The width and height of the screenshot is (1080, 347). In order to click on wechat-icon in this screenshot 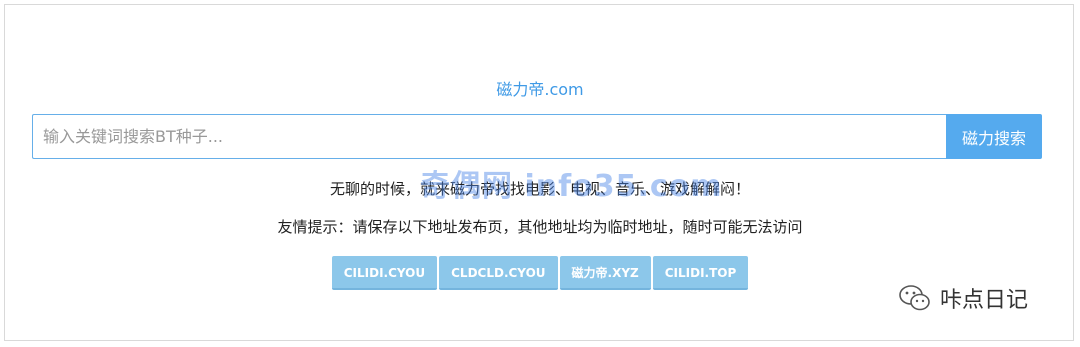, I will do `click(914, 298)`.